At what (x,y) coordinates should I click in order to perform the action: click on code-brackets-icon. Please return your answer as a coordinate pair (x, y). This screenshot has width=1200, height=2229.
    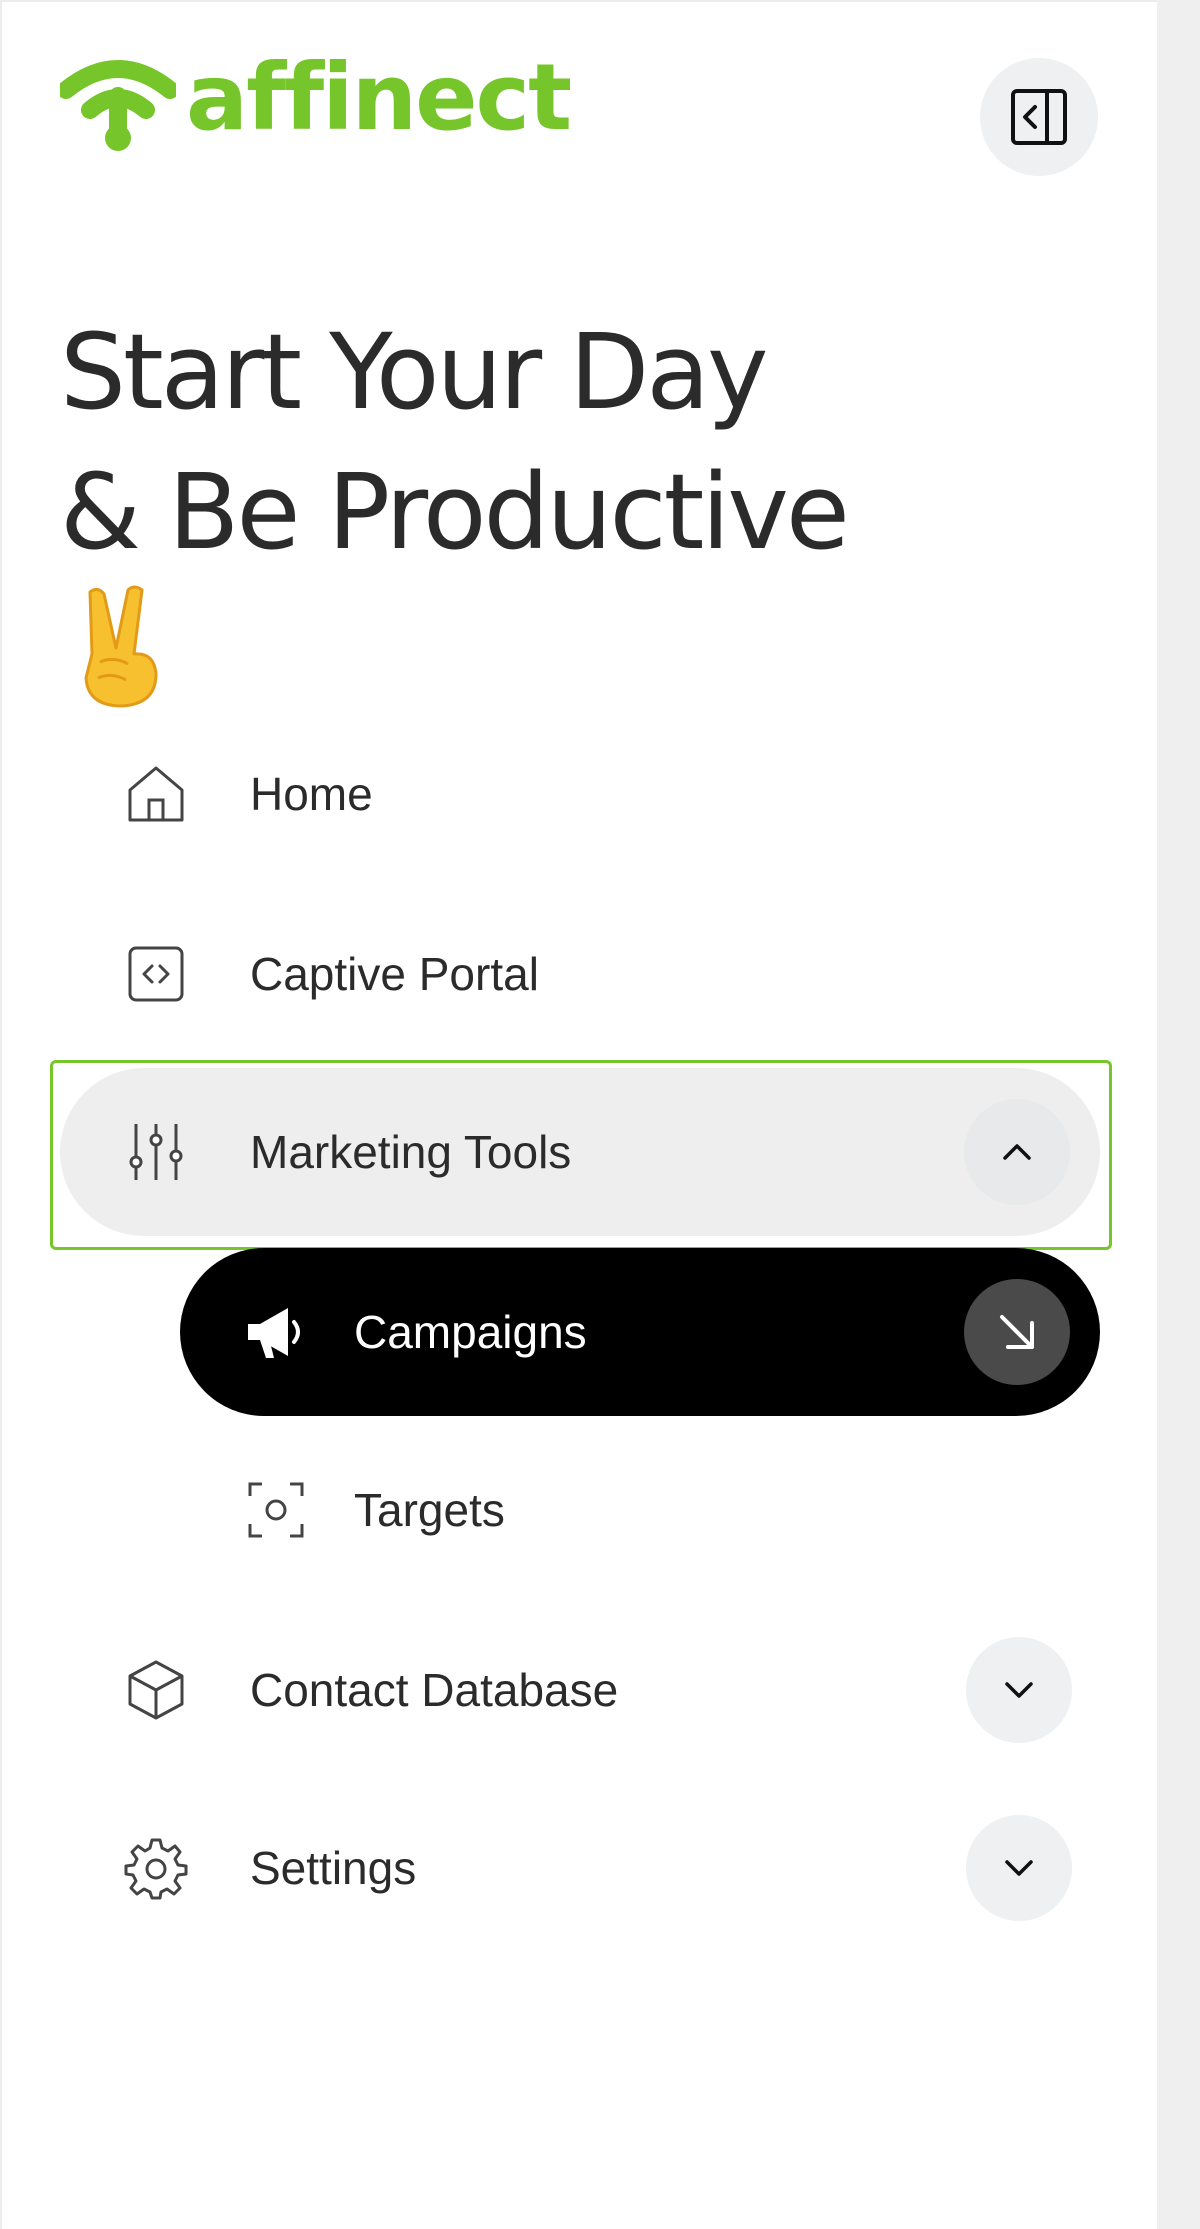
    Looking at the image, I should click on (156, 974).